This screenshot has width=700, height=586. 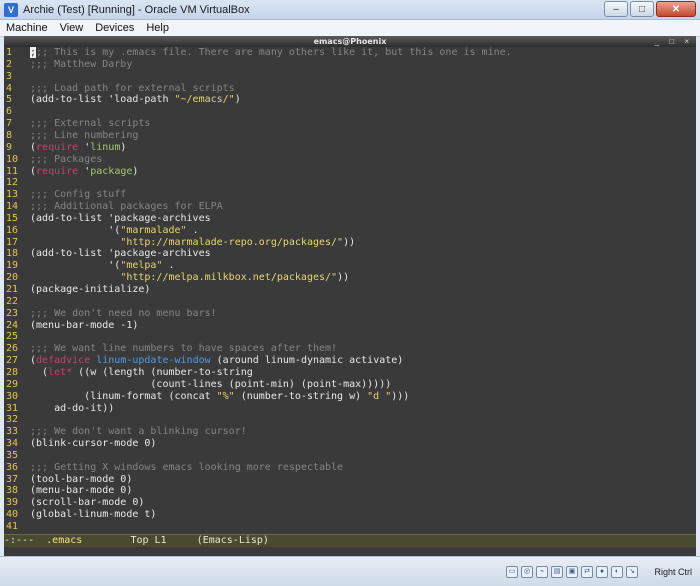 I want to click on line-code: (package-initialize), so click(x=90, y=289).